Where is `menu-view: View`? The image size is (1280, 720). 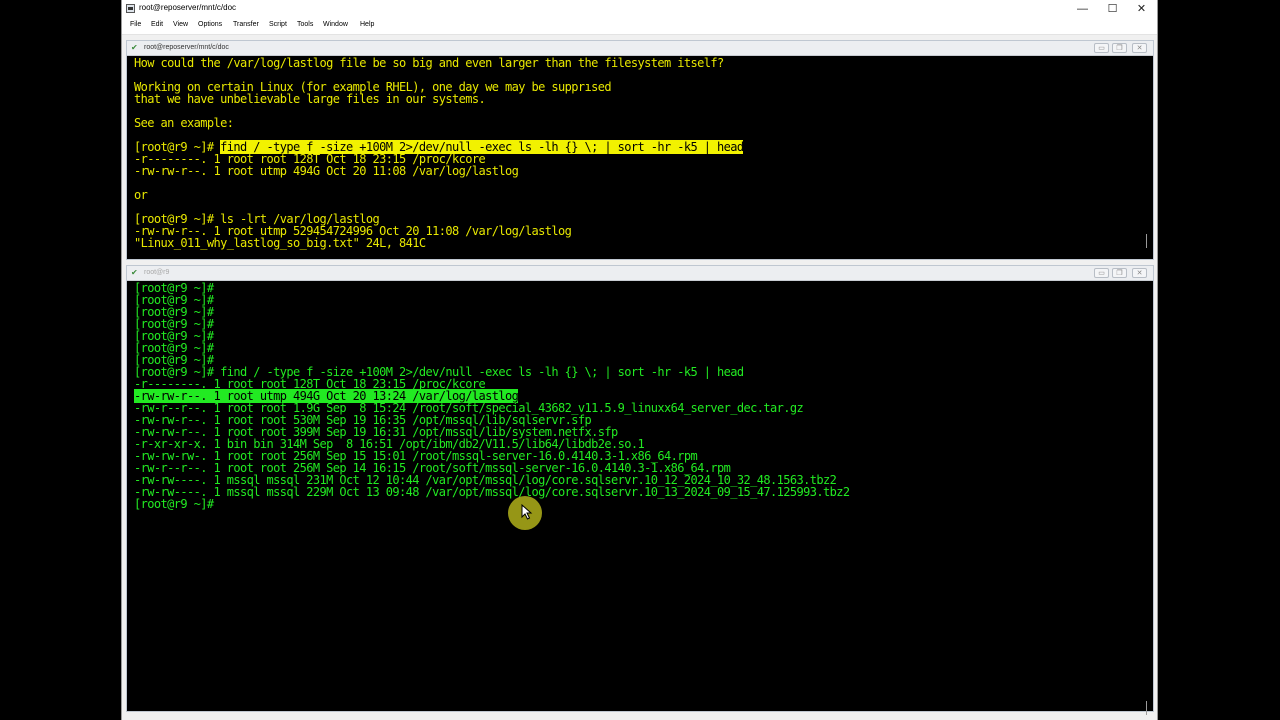
menu-view: View is located at coordinates (180, 24).